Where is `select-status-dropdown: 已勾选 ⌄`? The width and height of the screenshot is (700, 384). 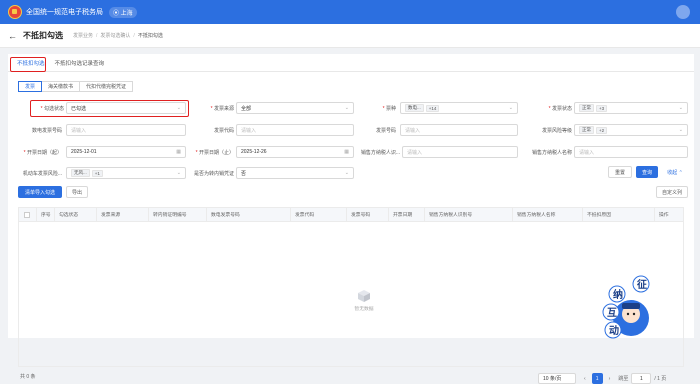
select-status-dropdown: 已勾选 ⌄ is located at coordinates (126, 108).